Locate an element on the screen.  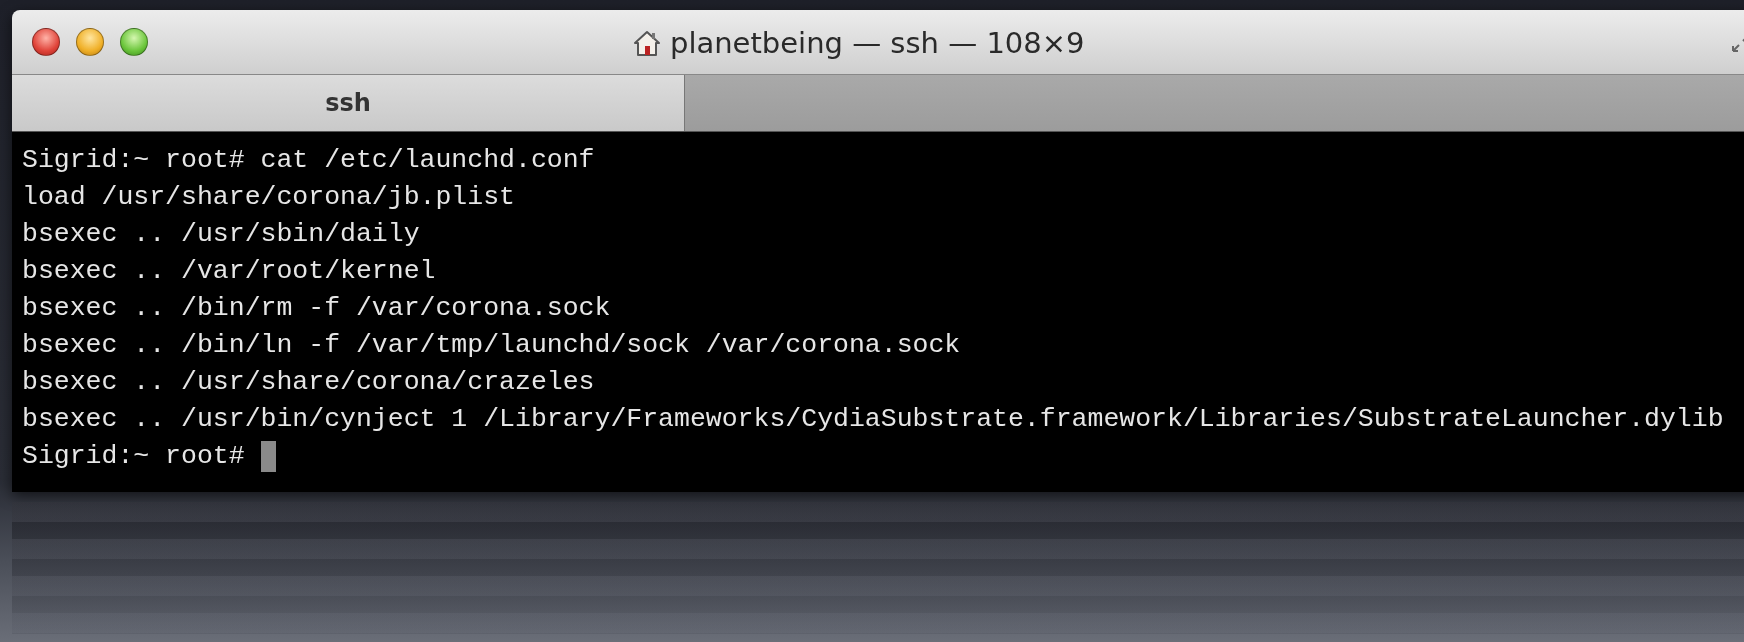
terminal-line: bsexec .. /usr/share/corona/crazeles is located at coordinates (308, 382).